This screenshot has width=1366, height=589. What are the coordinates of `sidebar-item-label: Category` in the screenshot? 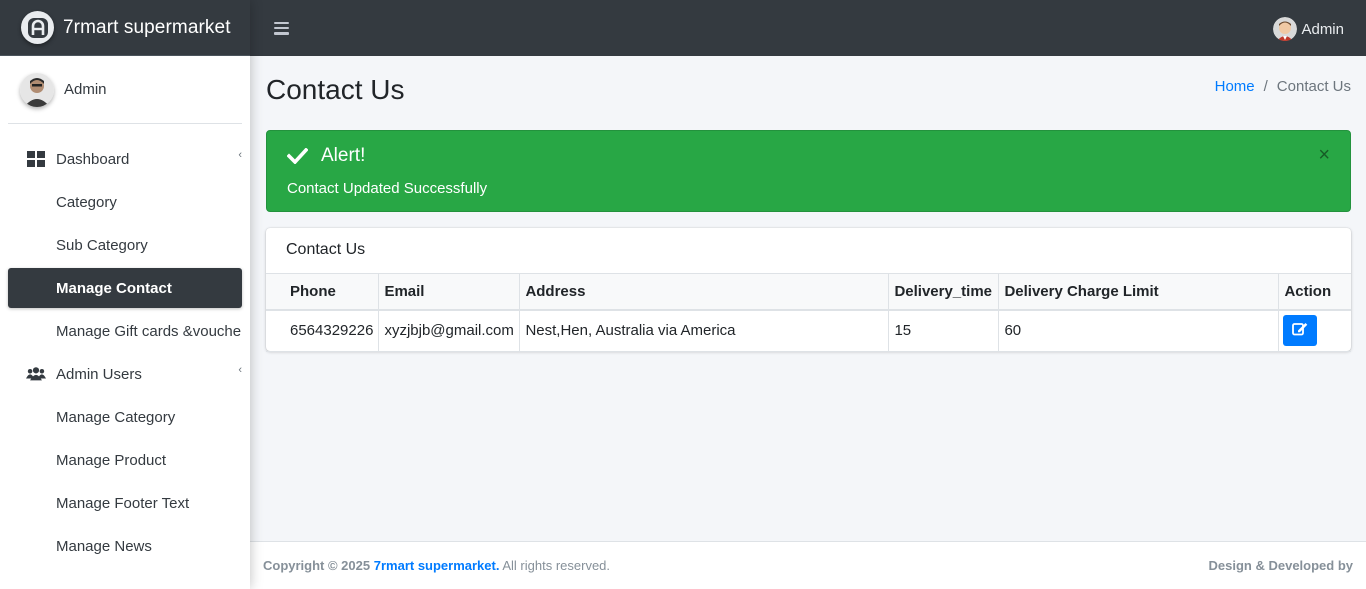 It's located at (86, 202).